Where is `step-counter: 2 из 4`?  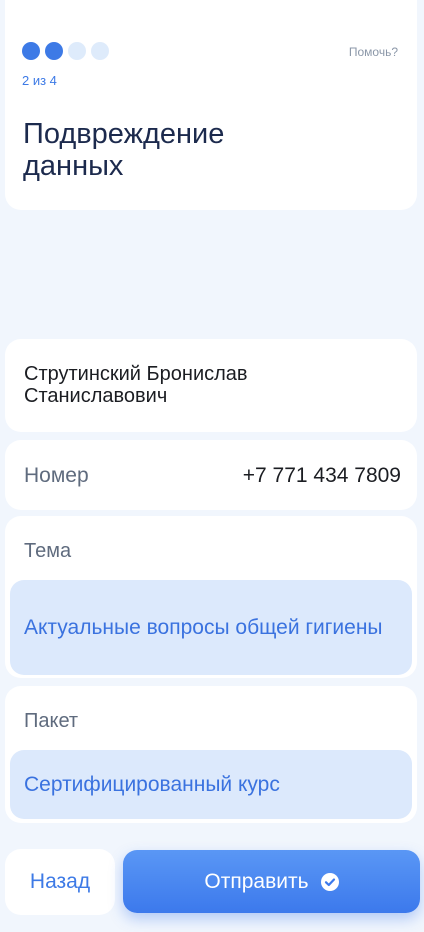 step-counter: 2 из 4 is located at coordinates (39, 80).